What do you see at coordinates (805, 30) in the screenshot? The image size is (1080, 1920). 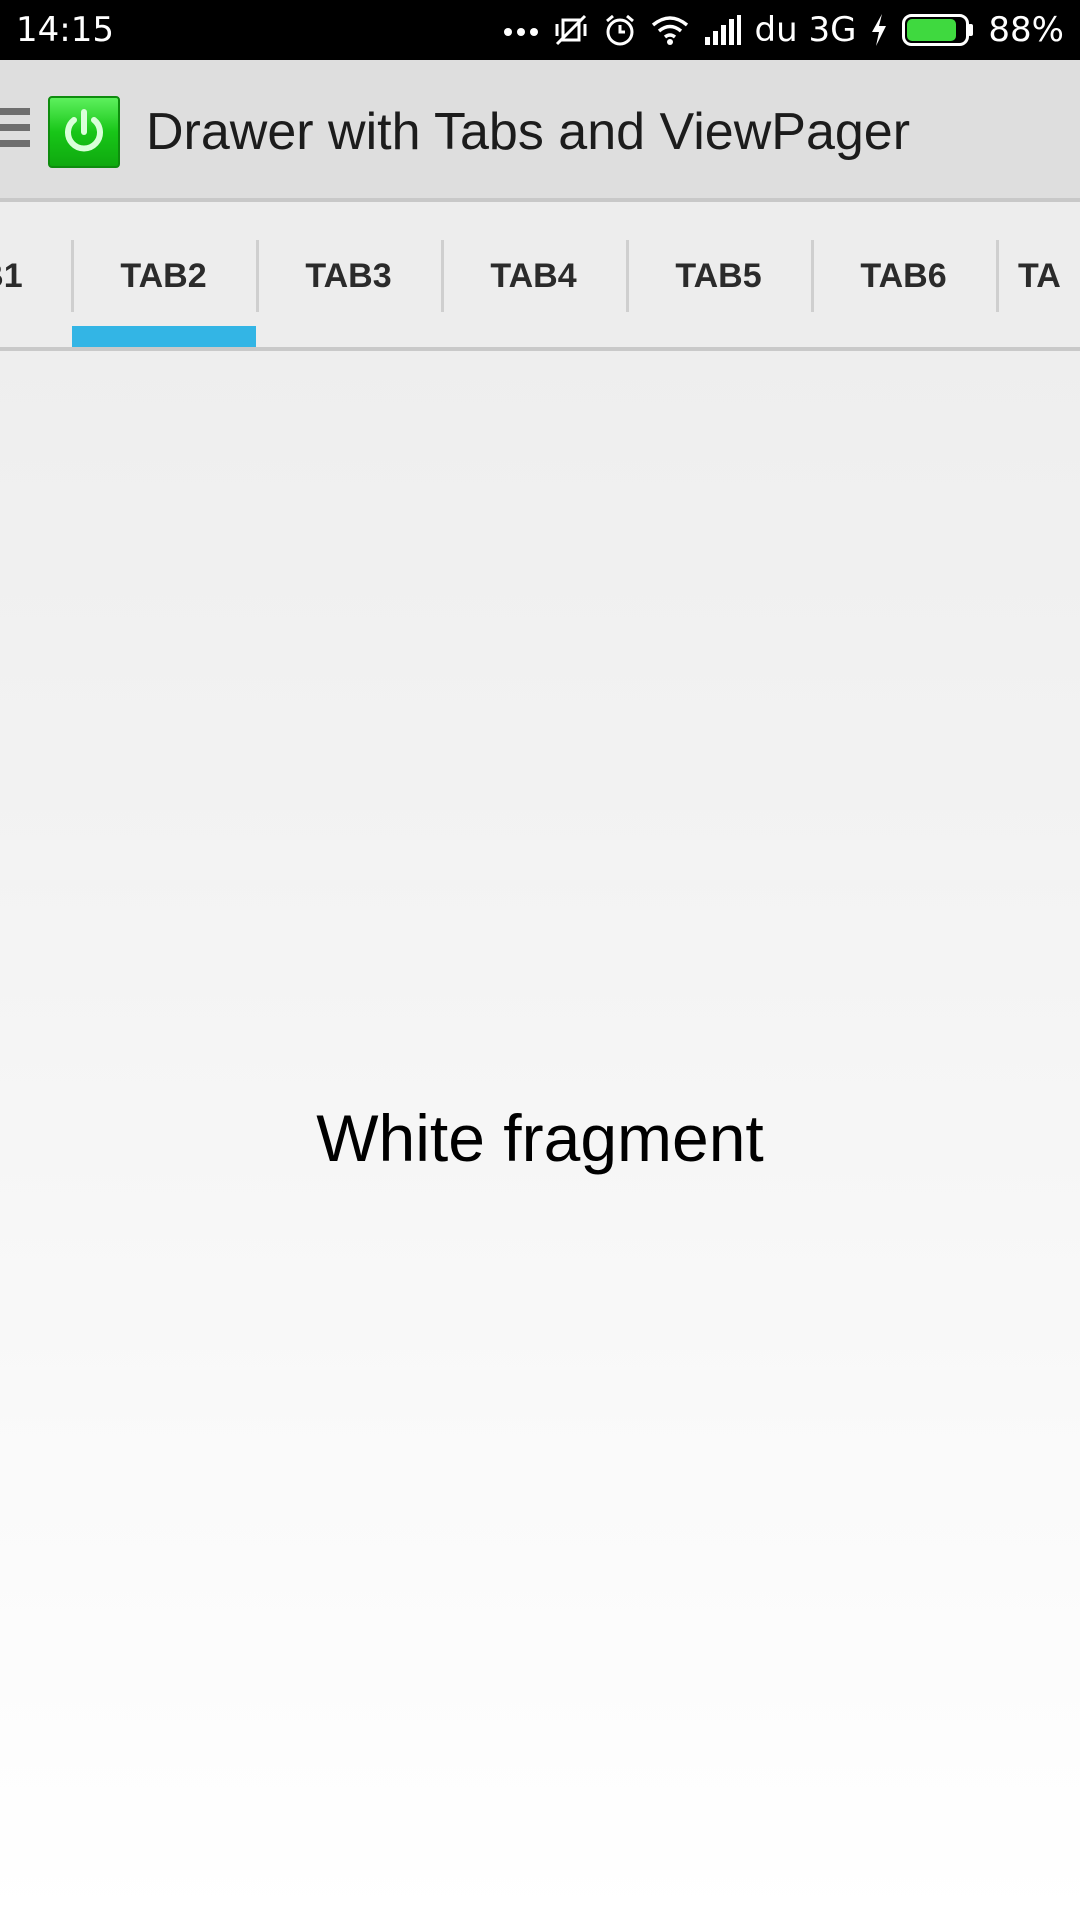 I see `carrier-label: du 3G` at bounding box center [805, 30].